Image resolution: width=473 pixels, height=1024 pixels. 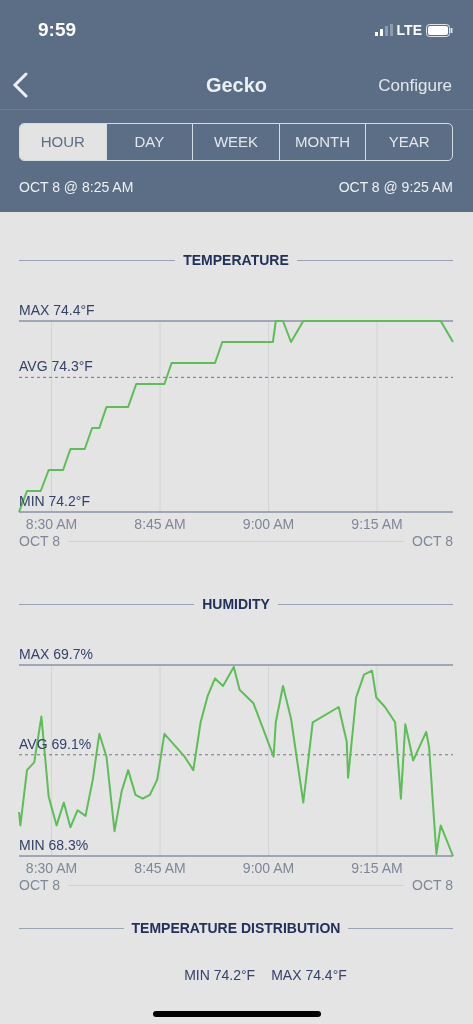 What do you see at coordinates (220, 975) in the screenshot?
I see `min-reading: MIN 74.2°F` at bounding box center [220, 975].